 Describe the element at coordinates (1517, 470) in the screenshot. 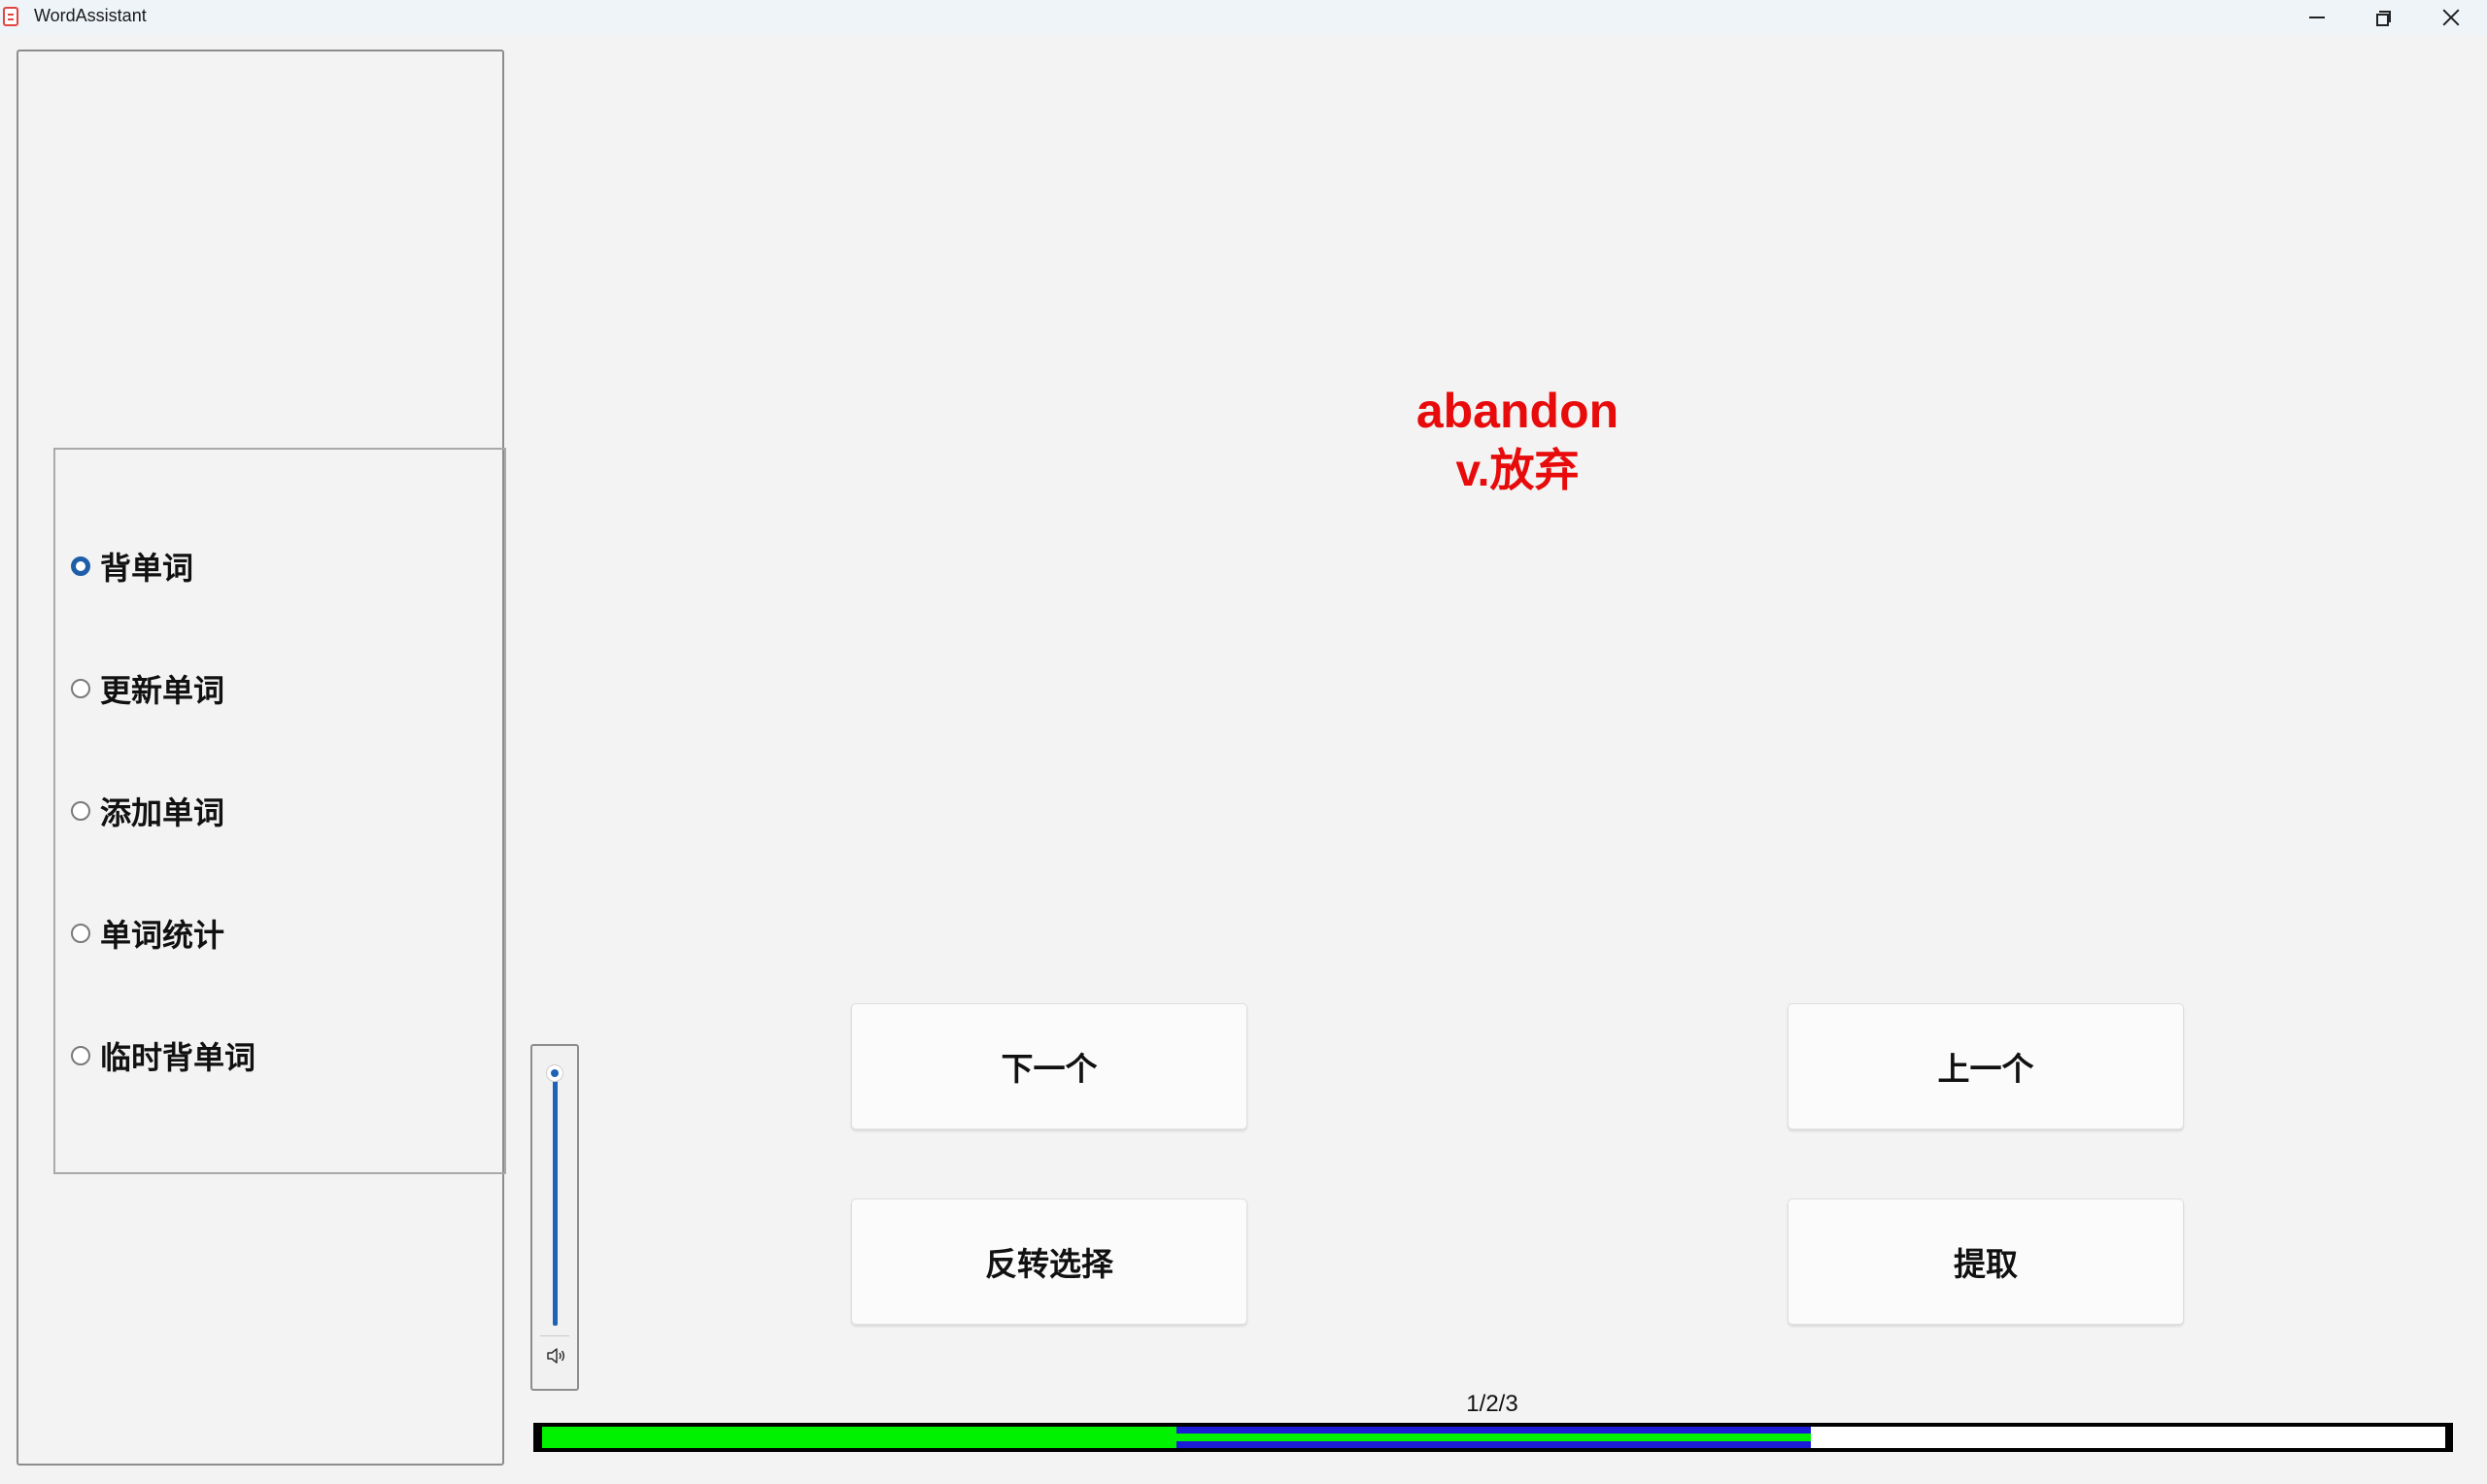

I see `meaning-text: v.放弃` at that location.